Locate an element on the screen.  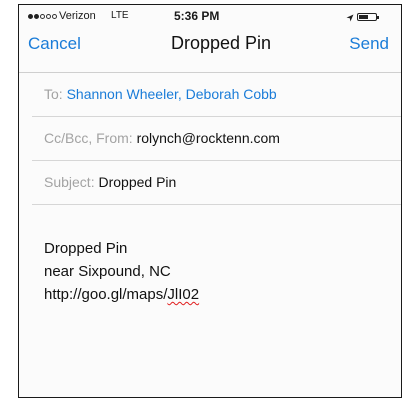
body-line: Dropped Pin is located at coordinates (86, 248).